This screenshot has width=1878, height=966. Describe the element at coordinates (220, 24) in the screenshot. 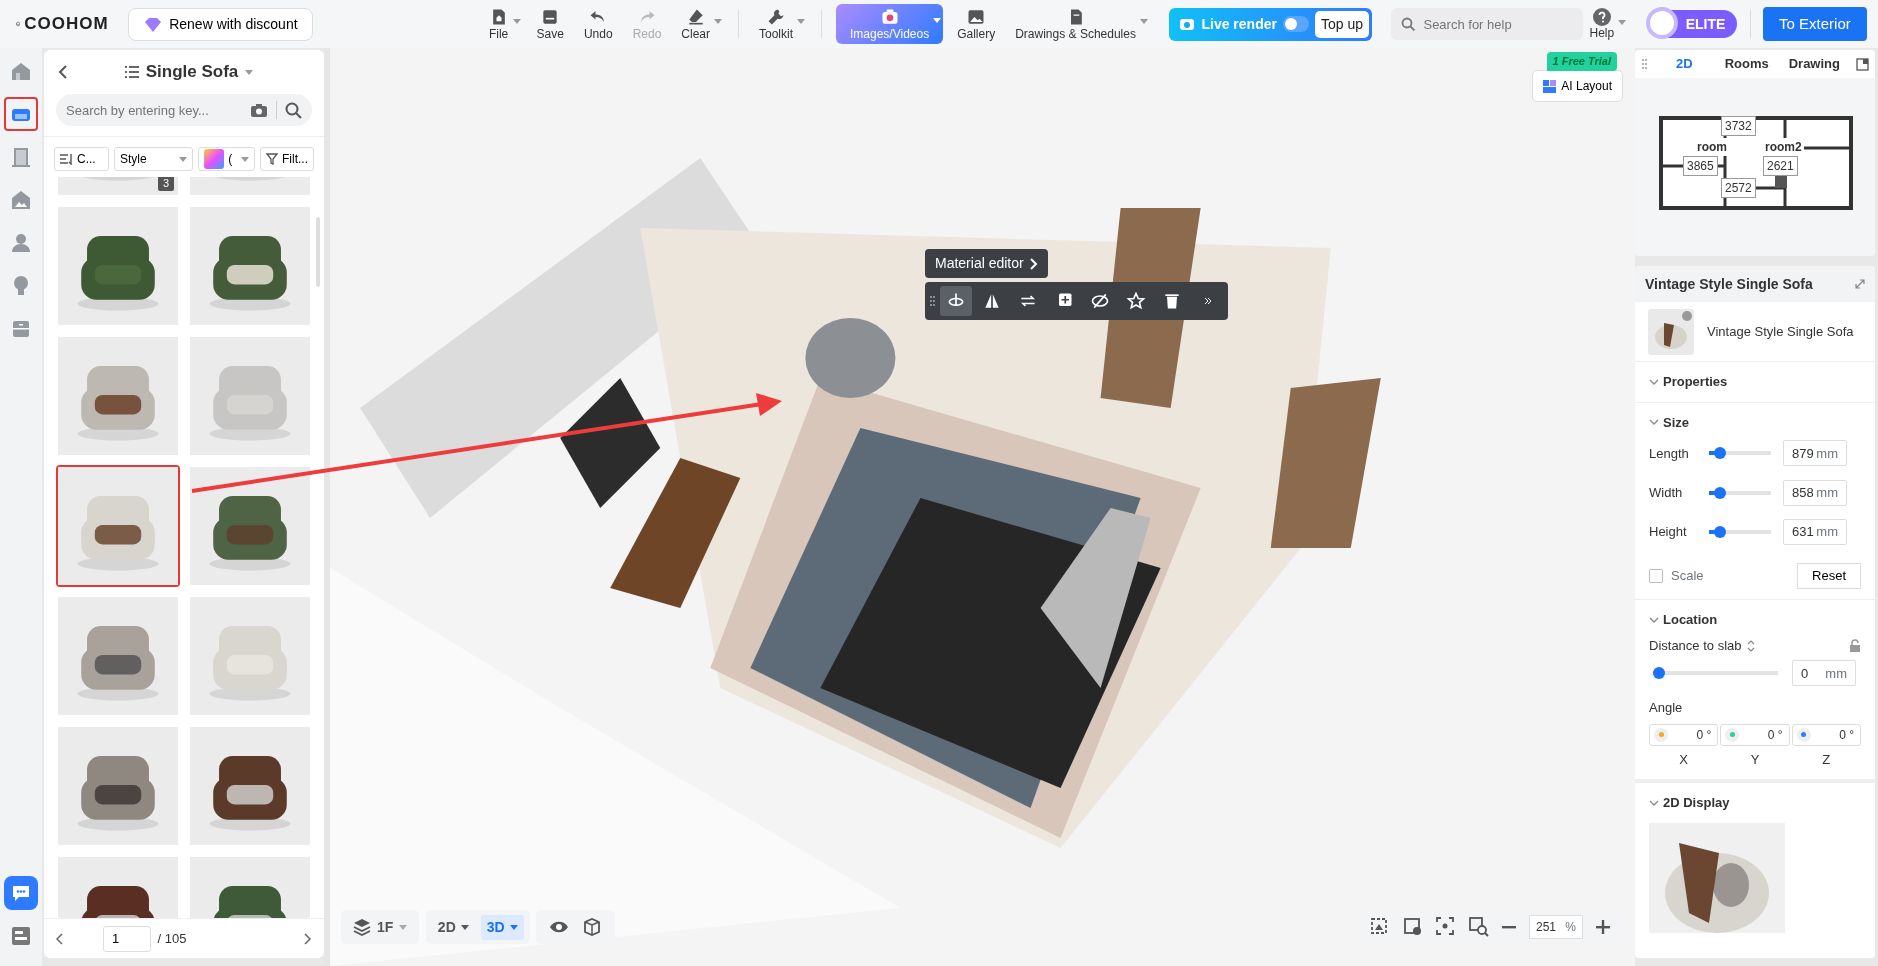

I see `renew-button: Renew with discount` at that location.